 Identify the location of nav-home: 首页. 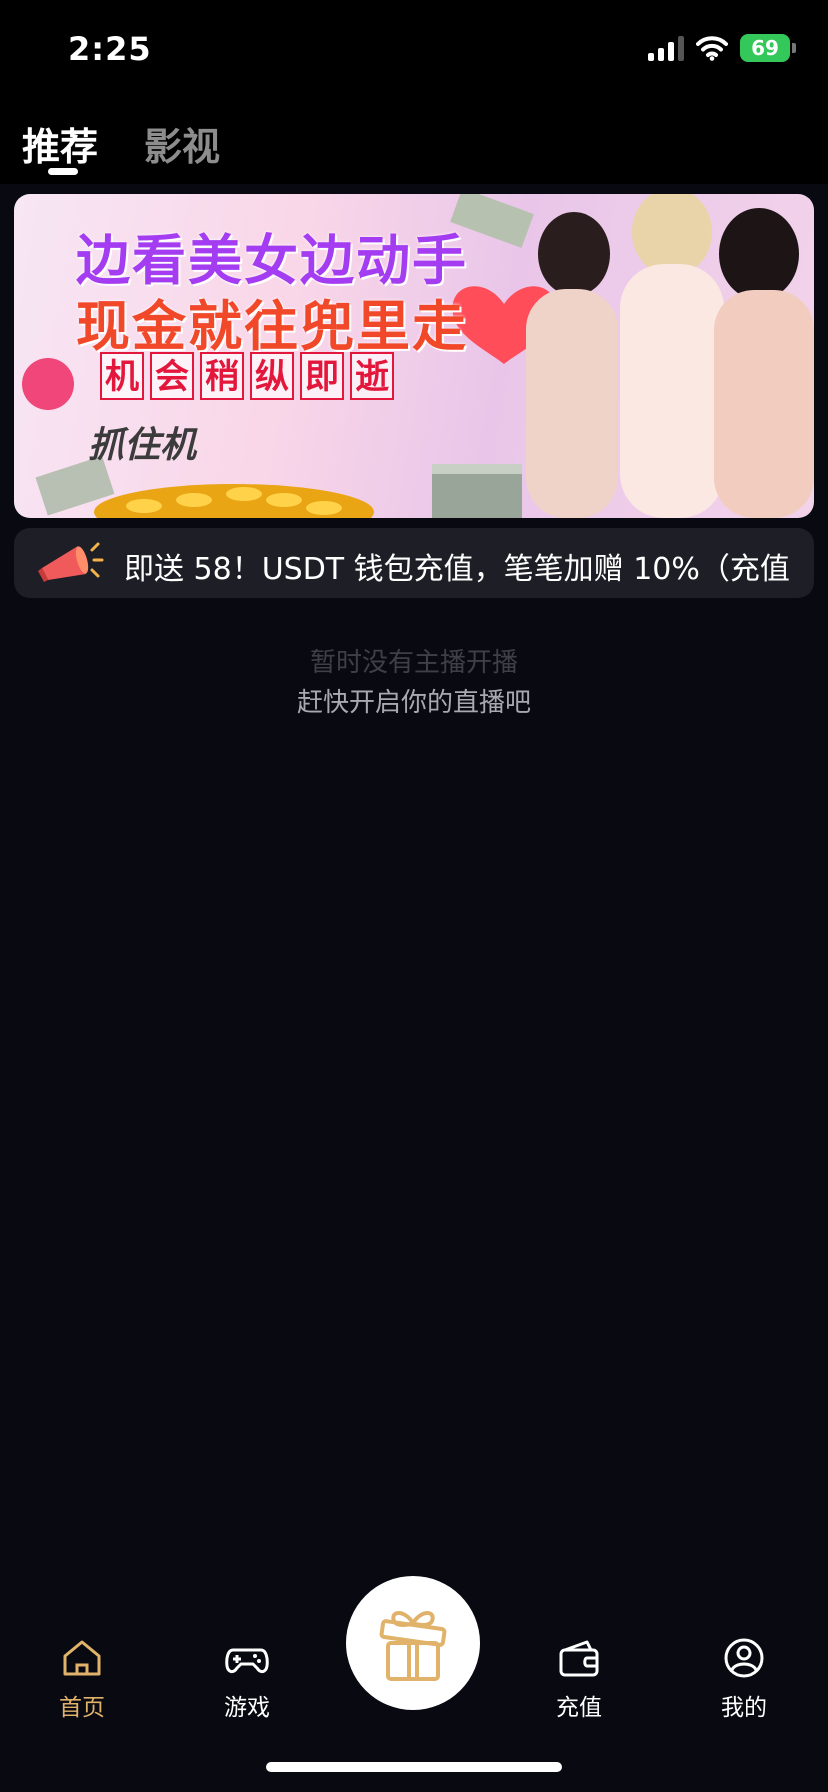
(82, 1680).